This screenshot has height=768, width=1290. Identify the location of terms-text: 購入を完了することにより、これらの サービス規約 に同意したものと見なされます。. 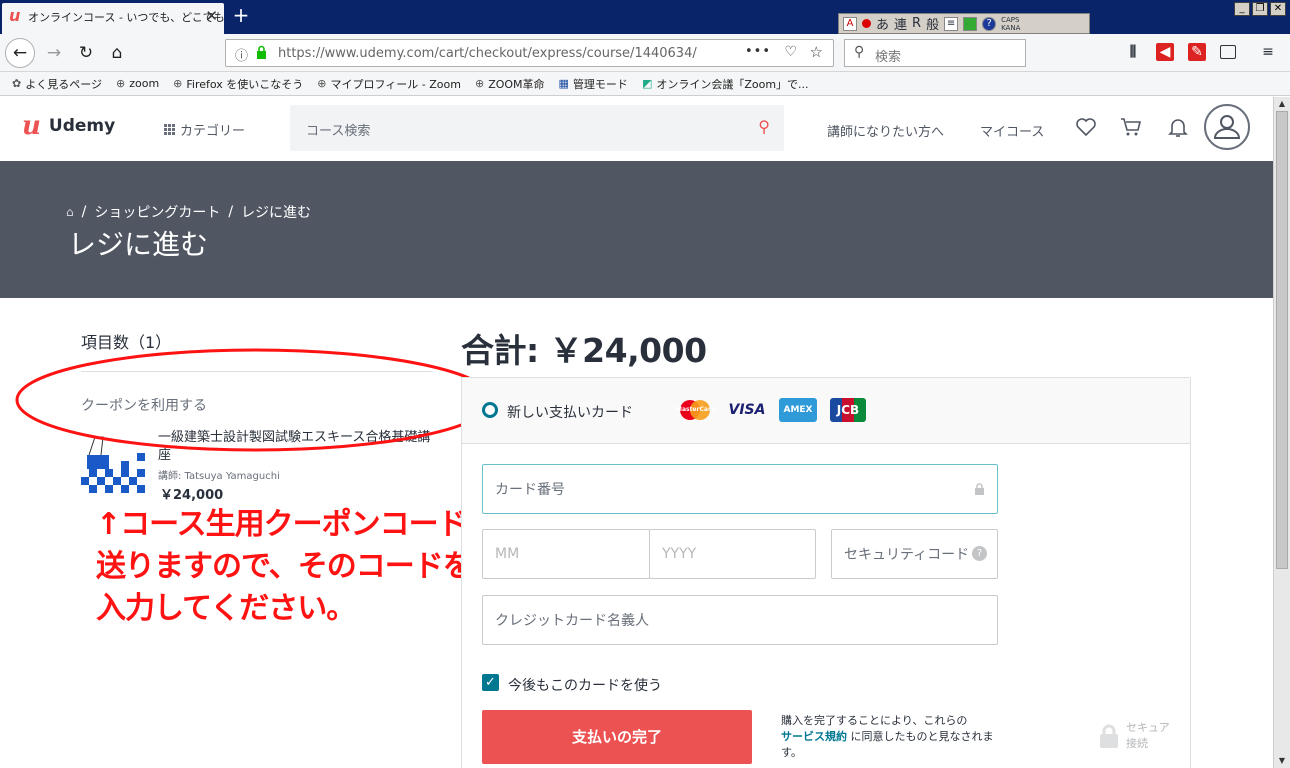
(887, 736).